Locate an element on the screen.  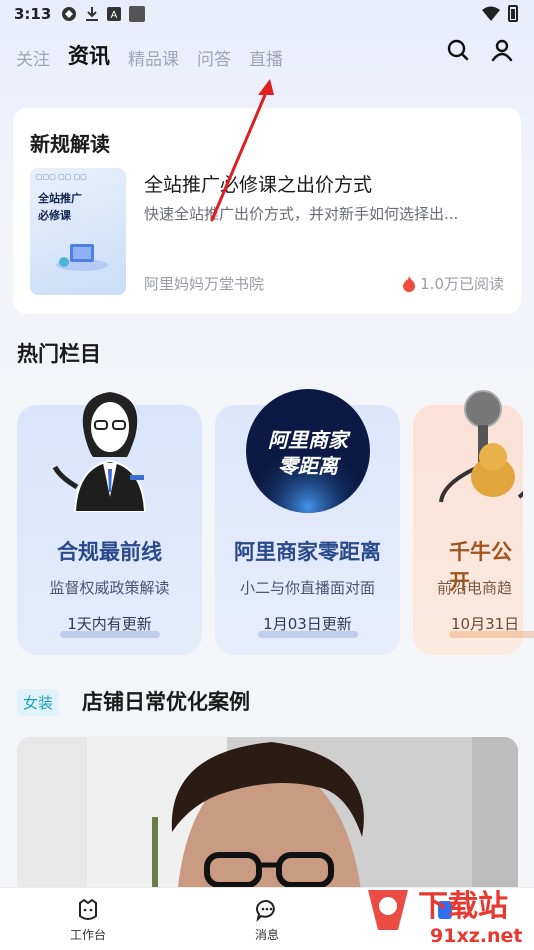
app-a-icon: A is located at coordinates (114, 14).